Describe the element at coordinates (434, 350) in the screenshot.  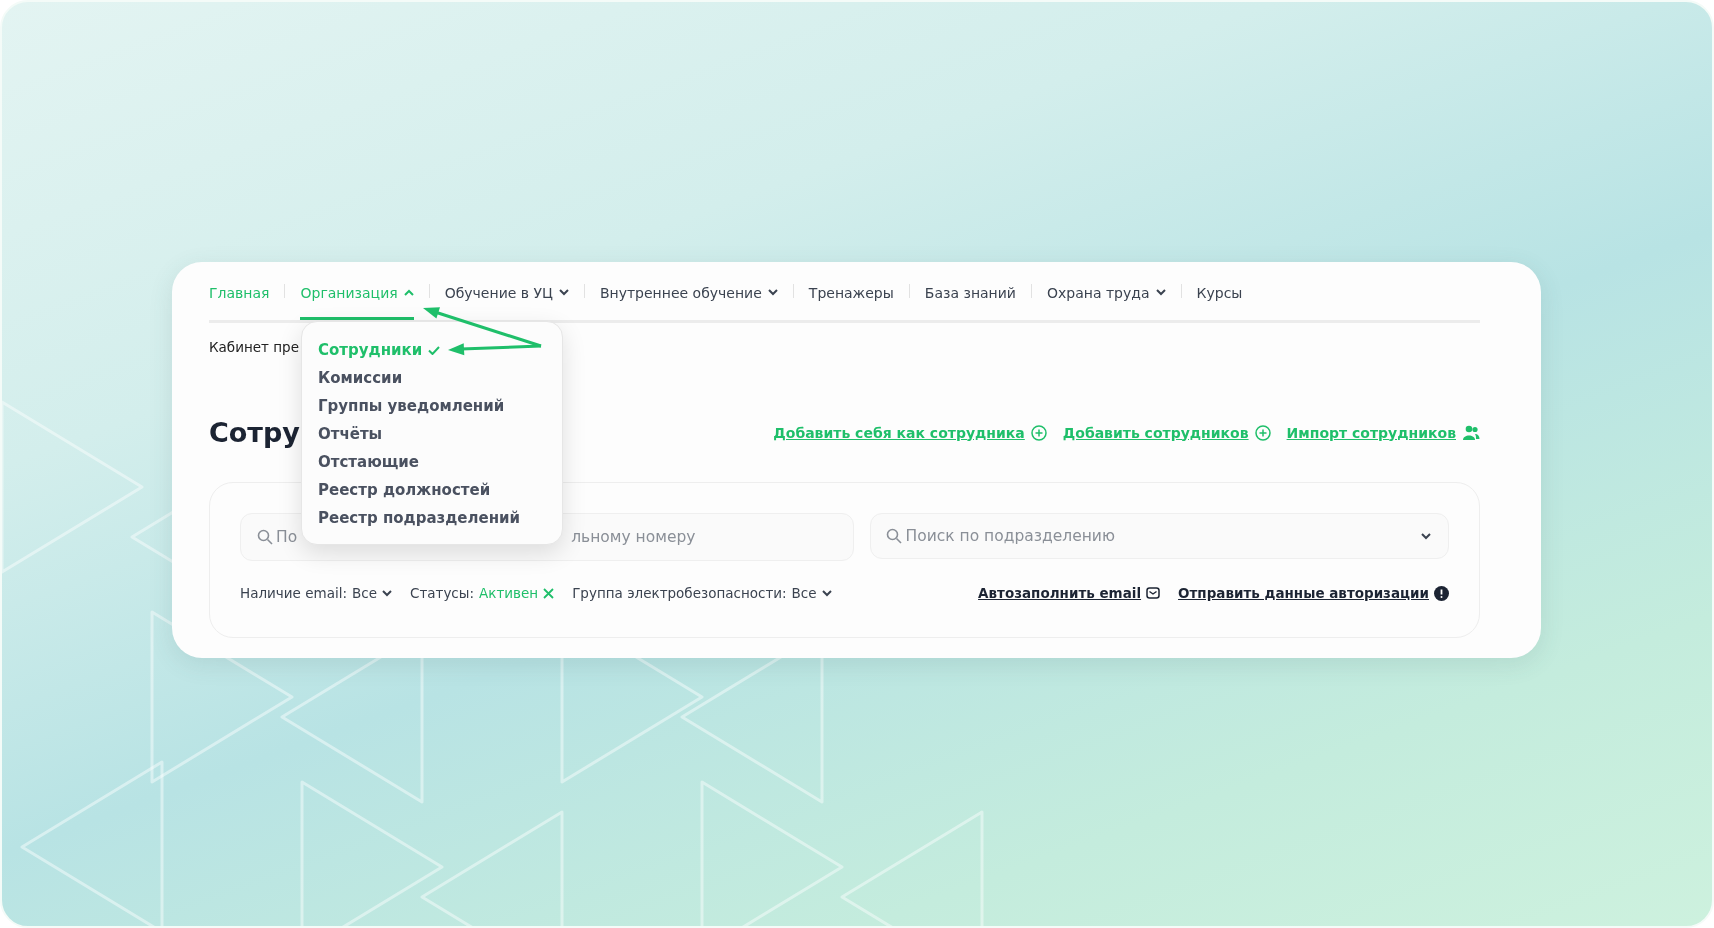
I see `check-icon` at that location.